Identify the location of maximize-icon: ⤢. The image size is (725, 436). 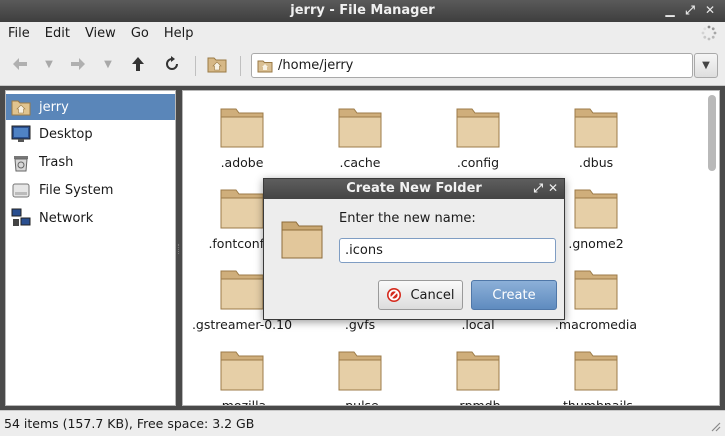
(690, 10).